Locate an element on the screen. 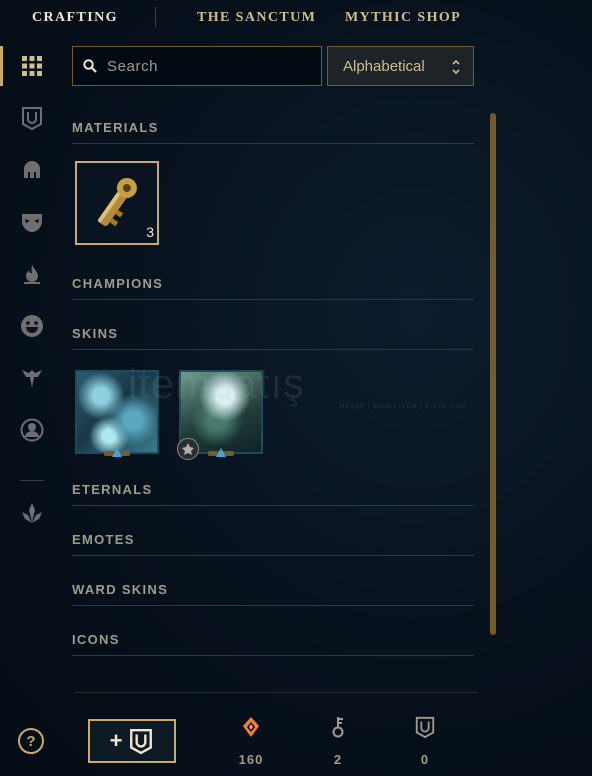 The width and height of the screenshot is (592, 776). ward-icon is located at coordinates (32, 379).